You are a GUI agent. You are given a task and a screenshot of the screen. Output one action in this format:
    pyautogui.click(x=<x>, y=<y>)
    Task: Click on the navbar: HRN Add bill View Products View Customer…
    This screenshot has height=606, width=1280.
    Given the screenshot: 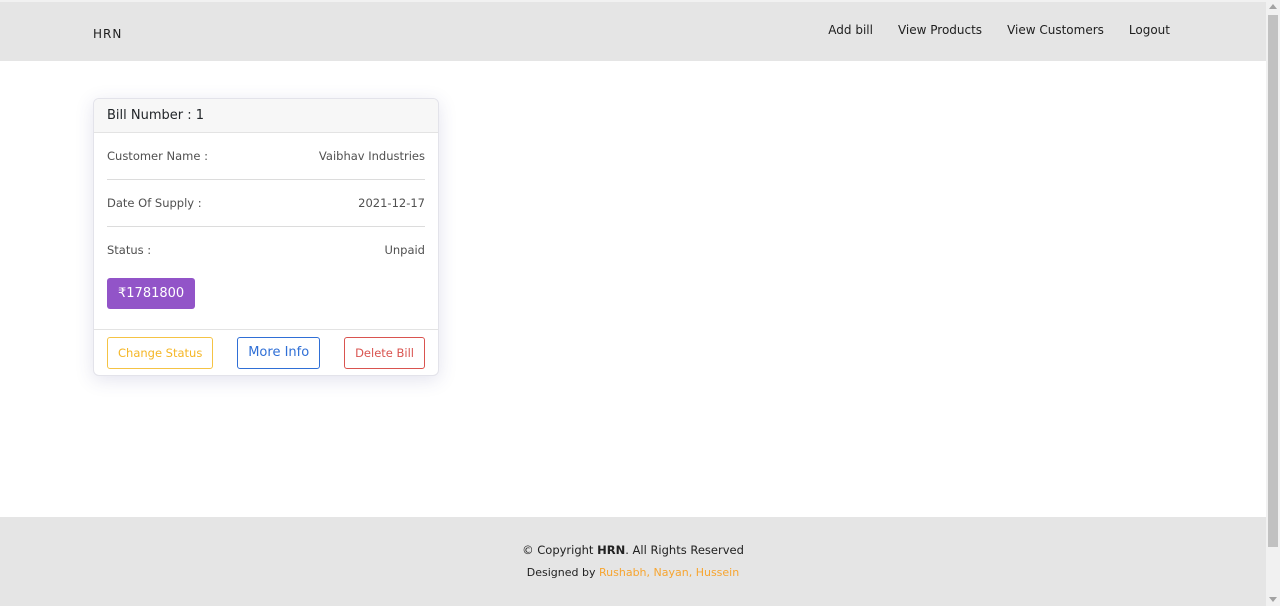 What is the action you would take?
    pyautogui.click(x=633, y=31)
    